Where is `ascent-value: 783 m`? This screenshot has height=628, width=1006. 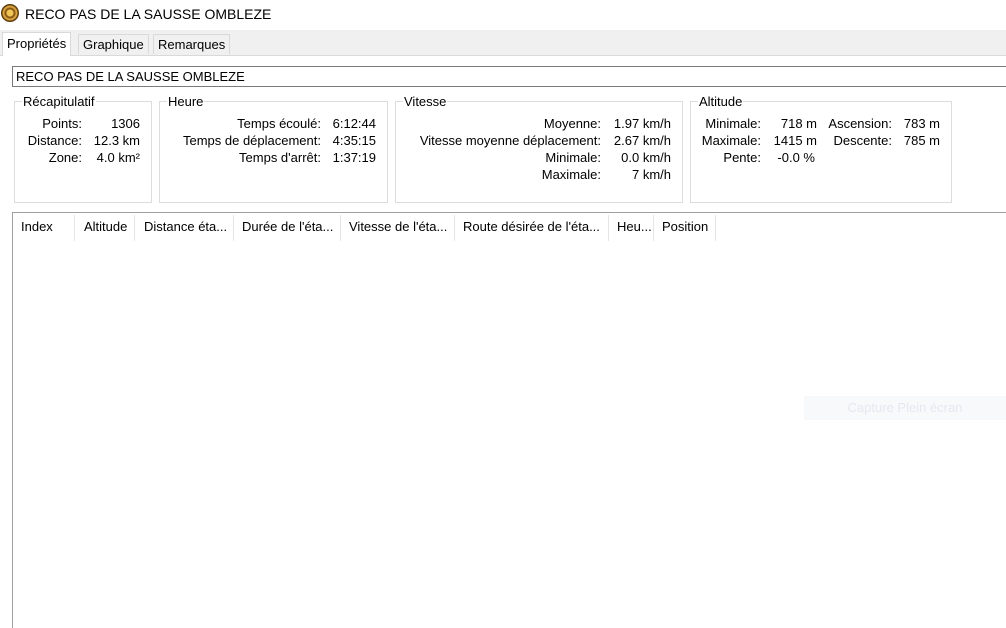 ascent-value: 783 m is located at coordinates (921, 123).